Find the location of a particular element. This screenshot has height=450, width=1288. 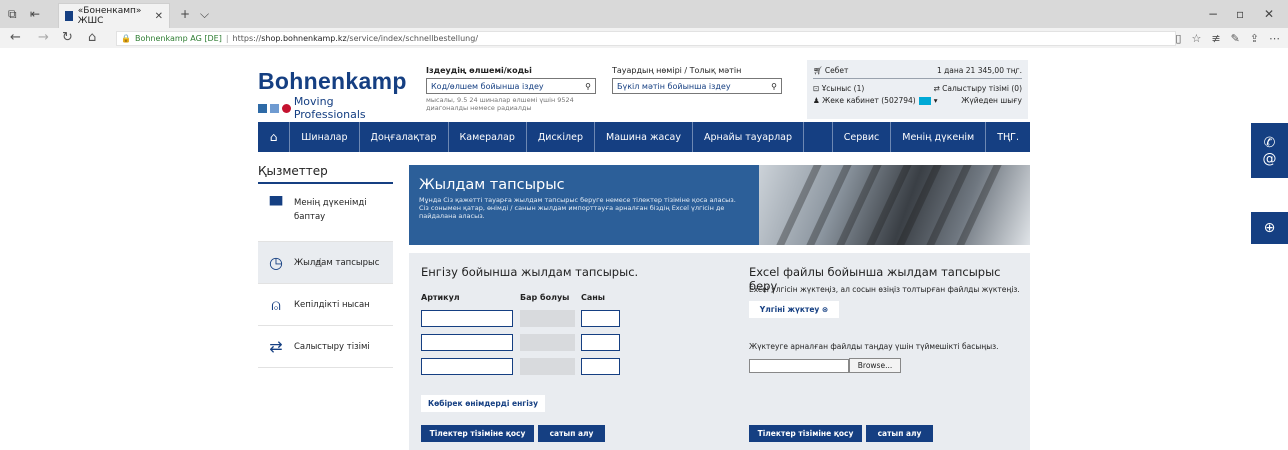

clock-icon: ◷ is located at coordinates (276, 262).